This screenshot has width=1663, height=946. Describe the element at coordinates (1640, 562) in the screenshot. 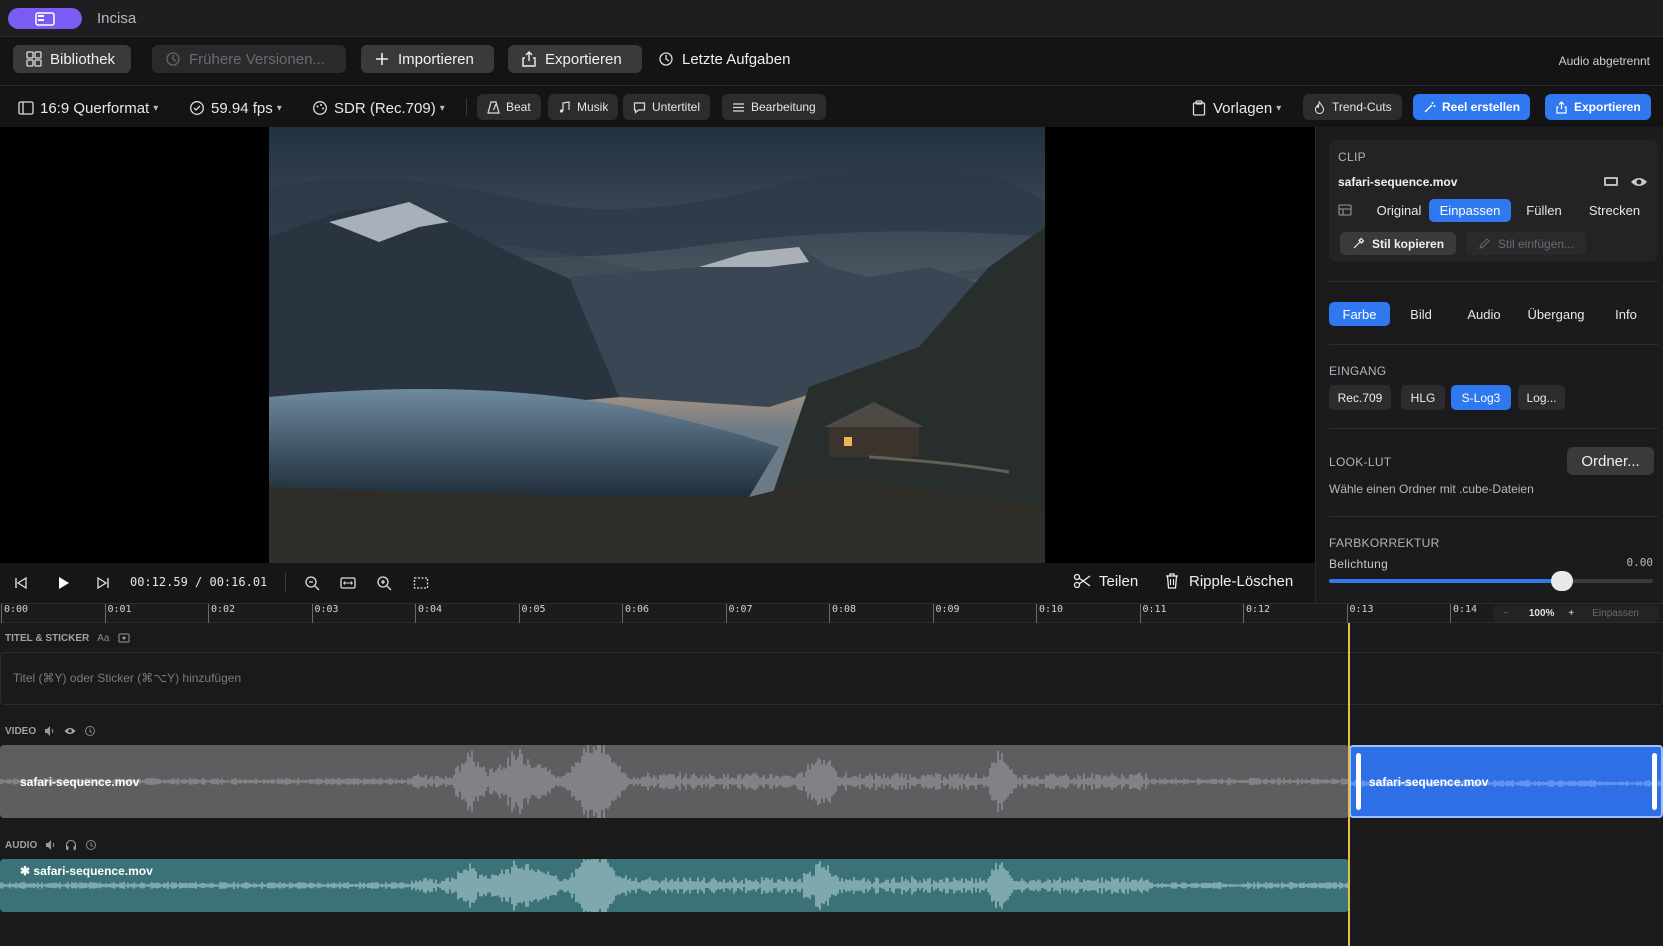

I see `exposure-value: 0.00` at that location.